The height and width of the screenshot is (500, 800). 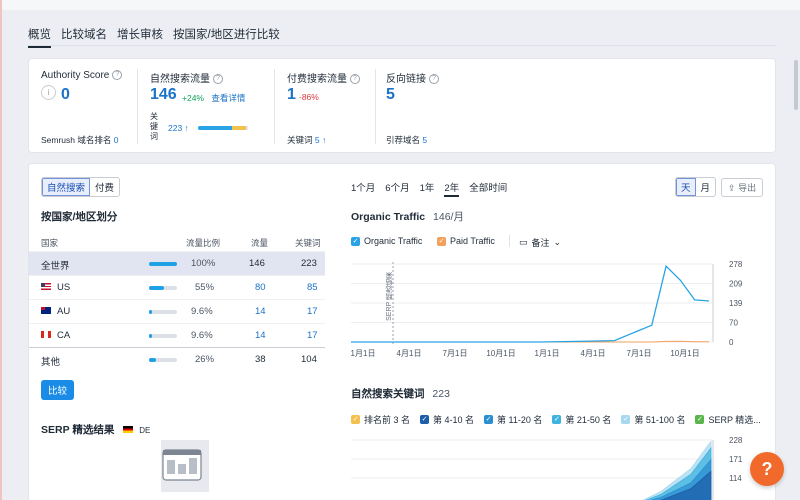 What do you see at coordinates (397, 188) in the screenshot?
I see `period-6-months: 6个月` at bounding box center [397, 188].